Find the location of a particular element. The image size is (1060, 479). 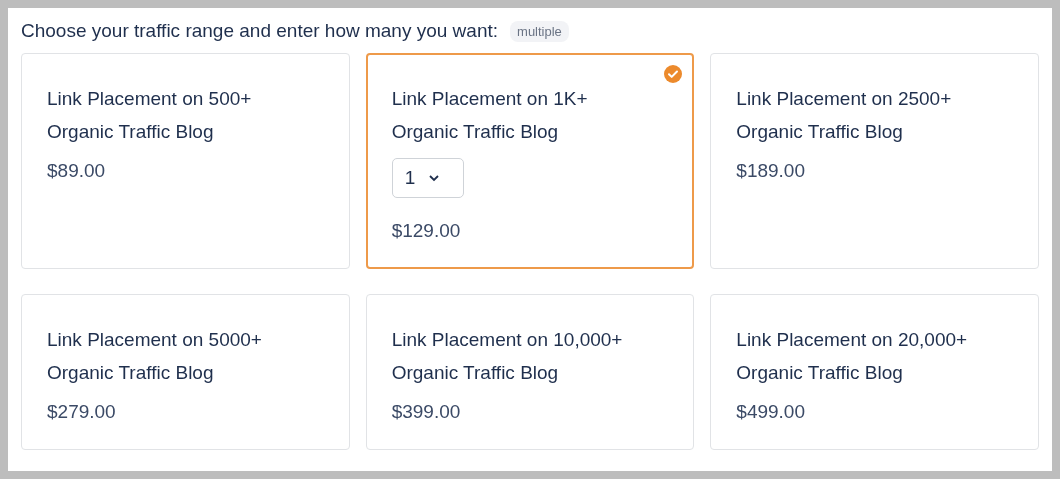

check-icon is located at coordinates (673, 74).